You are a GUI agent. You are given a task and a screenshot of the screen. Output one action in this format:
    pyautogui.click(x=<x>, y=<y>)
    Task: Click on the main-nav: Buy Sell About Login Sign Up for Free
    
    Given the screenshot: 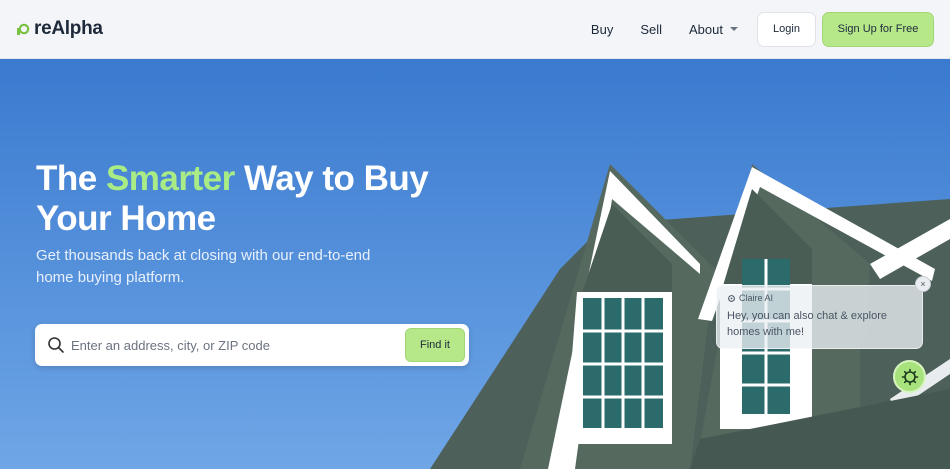 What is the action you would take?
    pyautogui.click(x=762, y=29)
    